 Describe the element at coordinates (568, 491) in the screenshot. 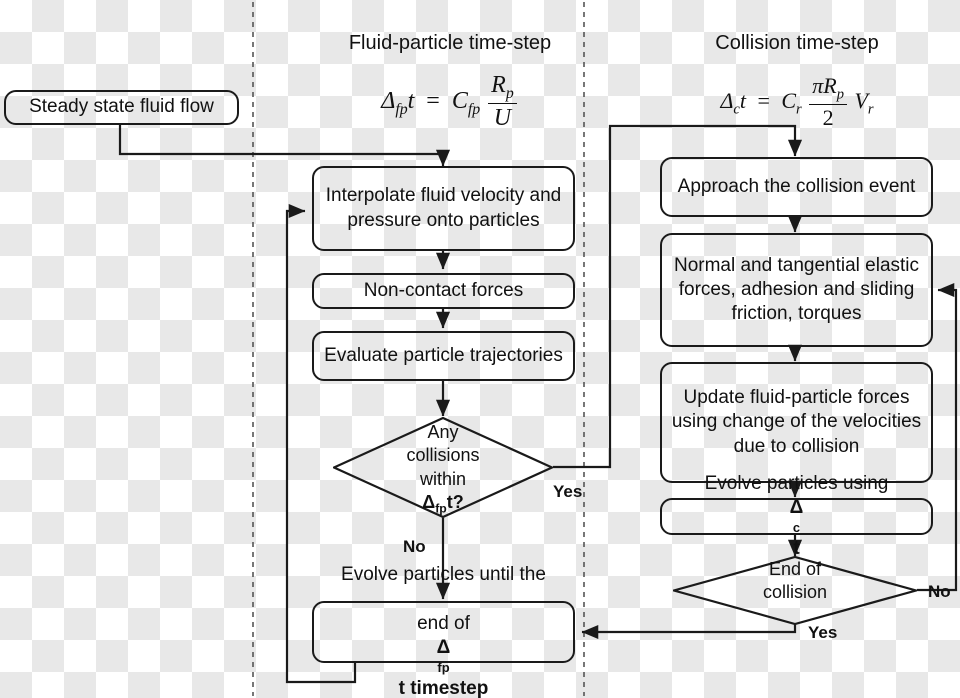

I see `decision-any-collisions-yes-label: Yes` at that location.